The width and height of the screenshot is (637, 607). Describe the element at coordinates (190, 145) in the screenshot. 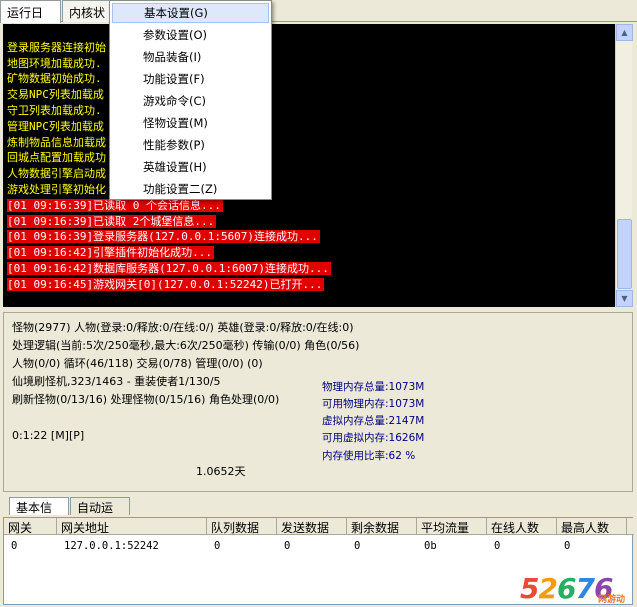

I see `menu-item-performance-params: 性能参数(P)` at that location.